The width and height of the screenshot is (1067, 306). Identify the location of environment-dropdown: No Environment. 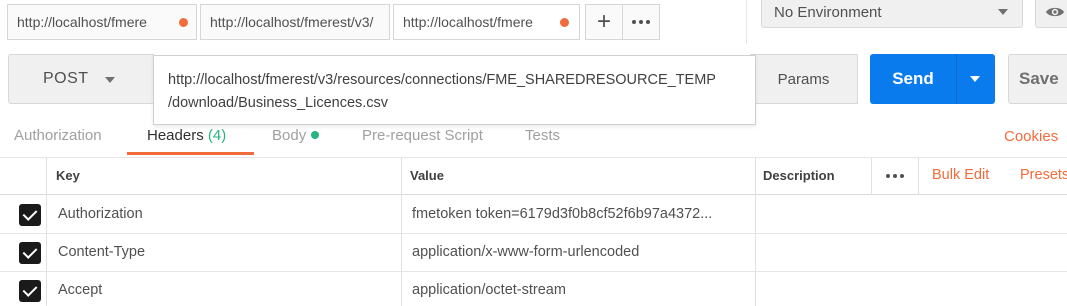
(892, 14).